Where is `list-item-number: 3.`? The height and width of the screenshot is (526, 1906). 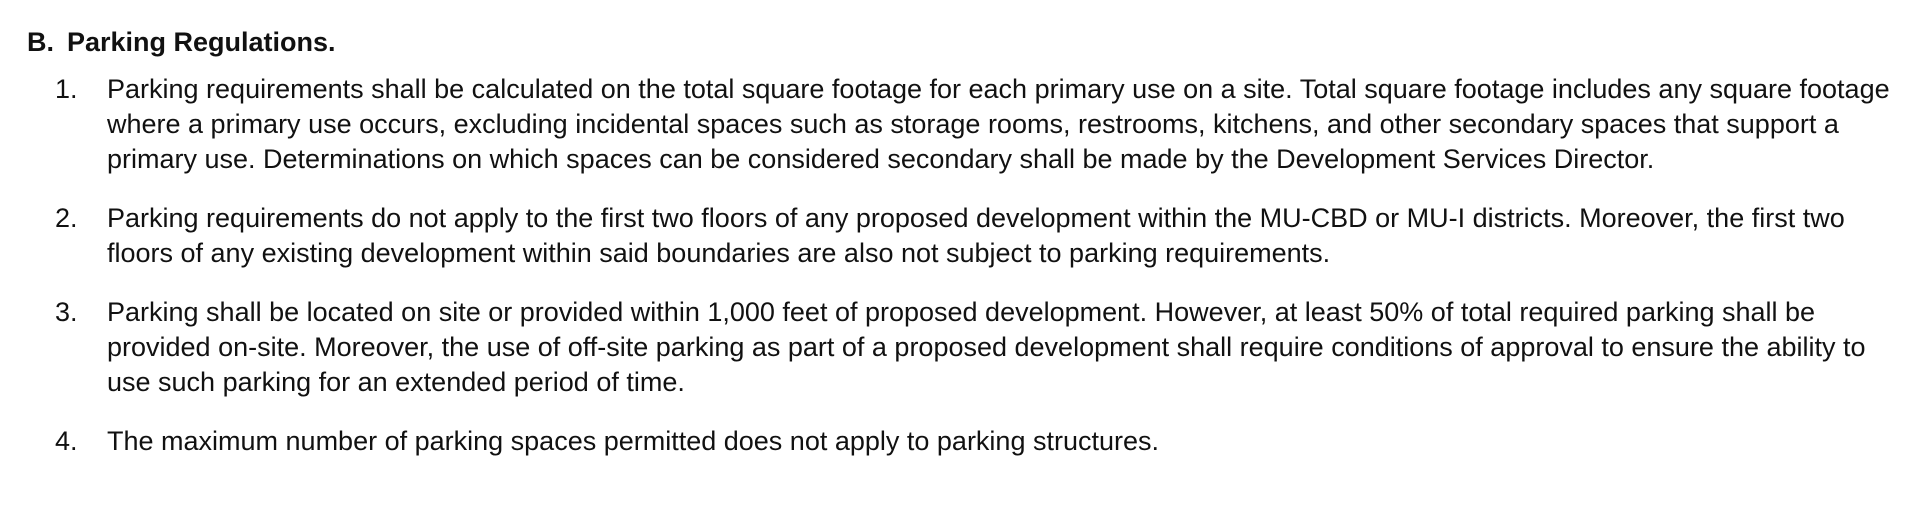 list-item-number: 3. is located at coordinates (66, 312).